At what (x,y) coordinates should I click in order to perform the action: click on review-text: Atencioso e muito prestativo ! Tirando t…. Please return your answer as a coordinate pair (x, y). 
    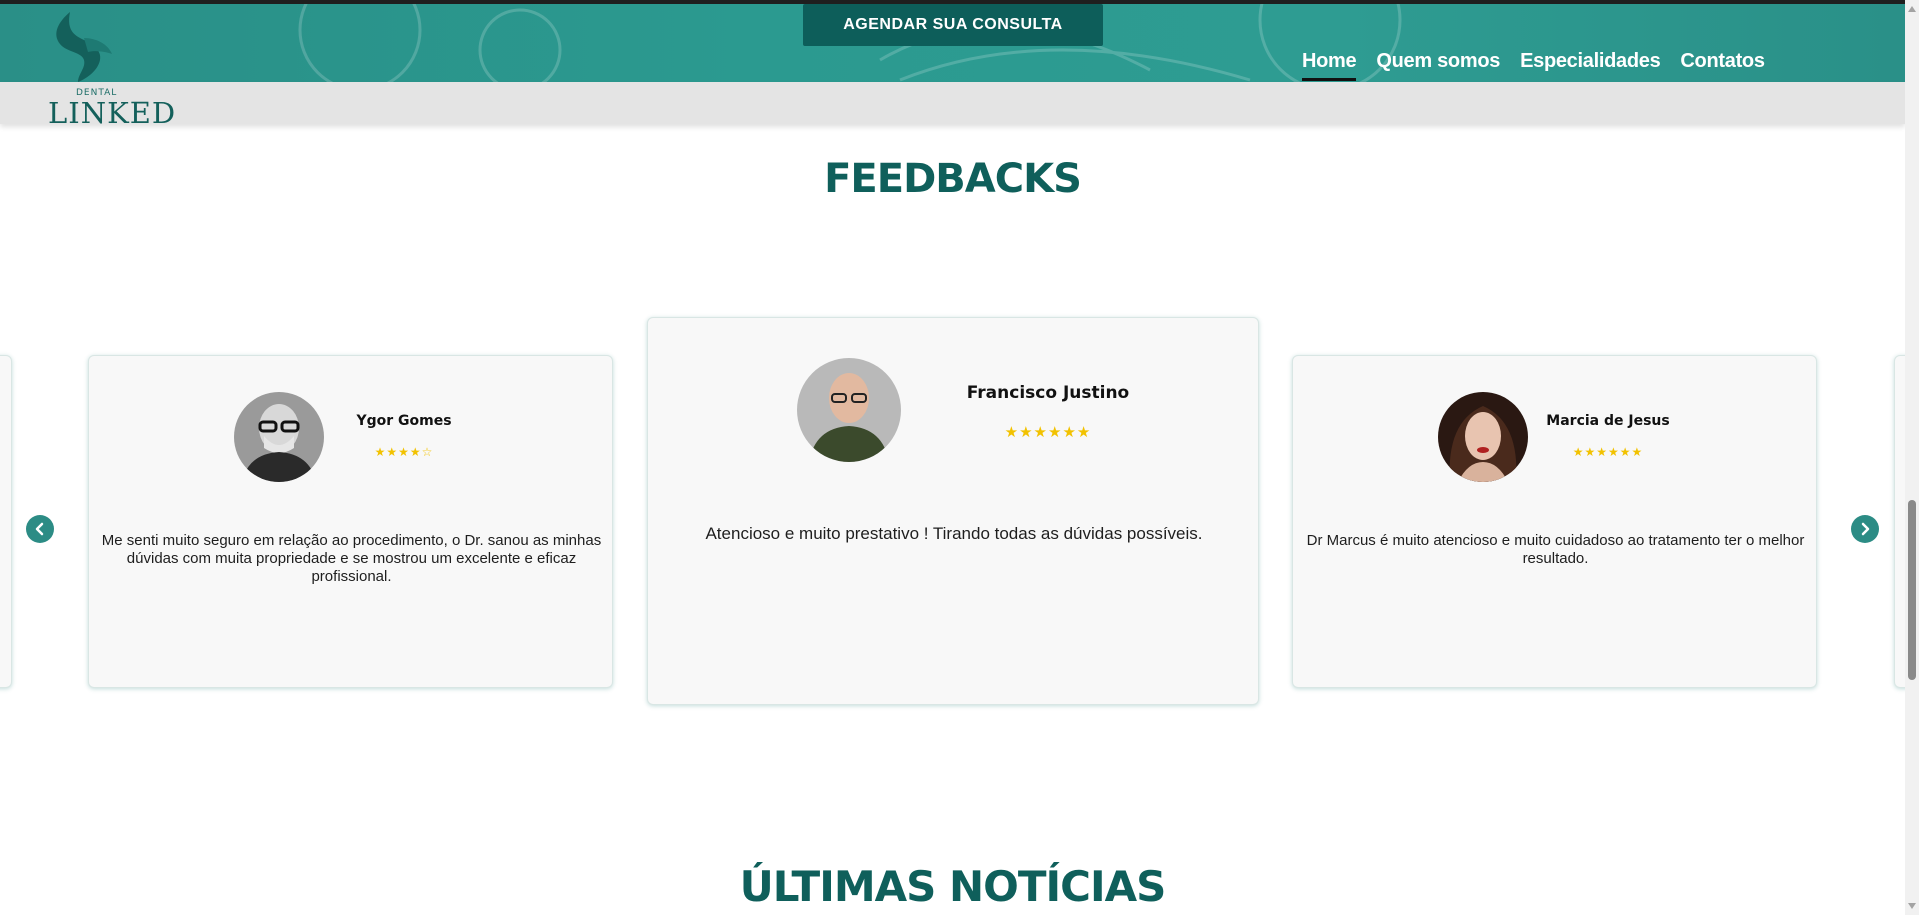
    Looking at the image, I should click on (954, 533).